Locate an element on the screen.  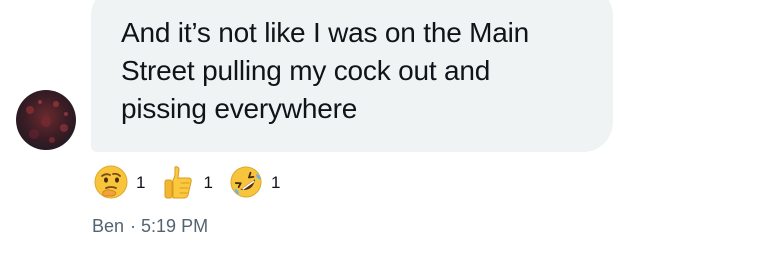
message-time: 5:19 PM is located at coordinates (175, 226).